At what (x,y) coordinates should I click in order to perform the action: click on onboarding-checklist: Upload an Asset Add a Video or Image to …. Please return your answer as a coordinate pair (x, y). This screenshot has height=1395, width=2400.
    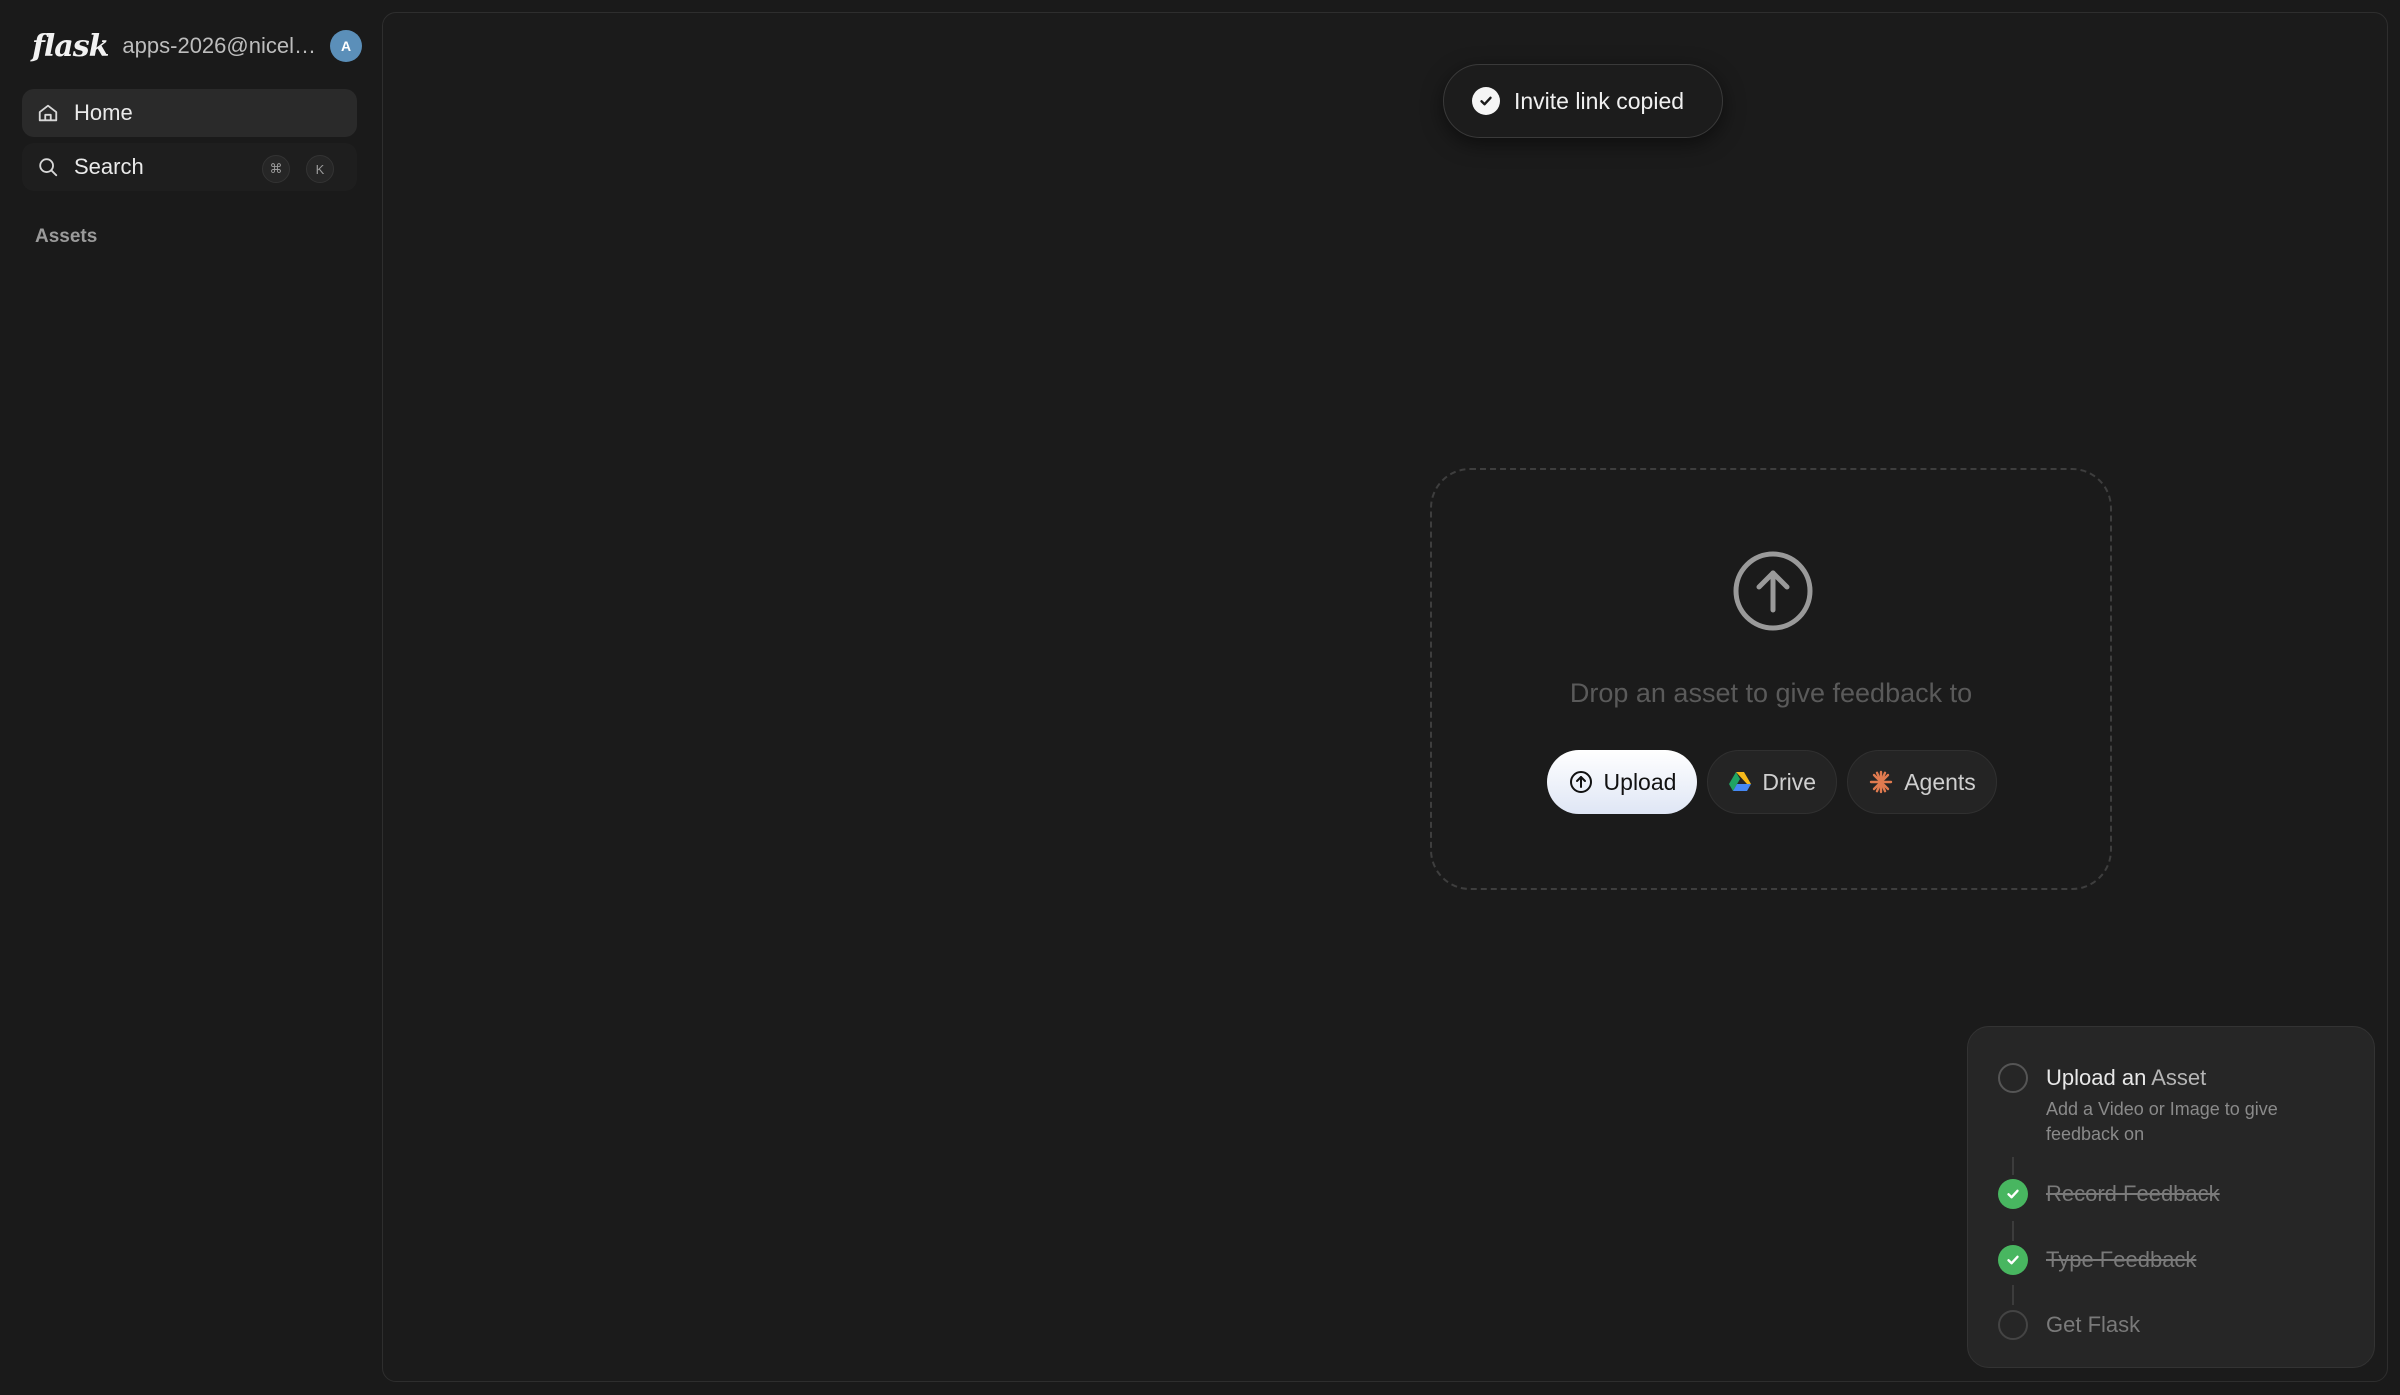
    Looking at the image, I should click on (2171, 1197).